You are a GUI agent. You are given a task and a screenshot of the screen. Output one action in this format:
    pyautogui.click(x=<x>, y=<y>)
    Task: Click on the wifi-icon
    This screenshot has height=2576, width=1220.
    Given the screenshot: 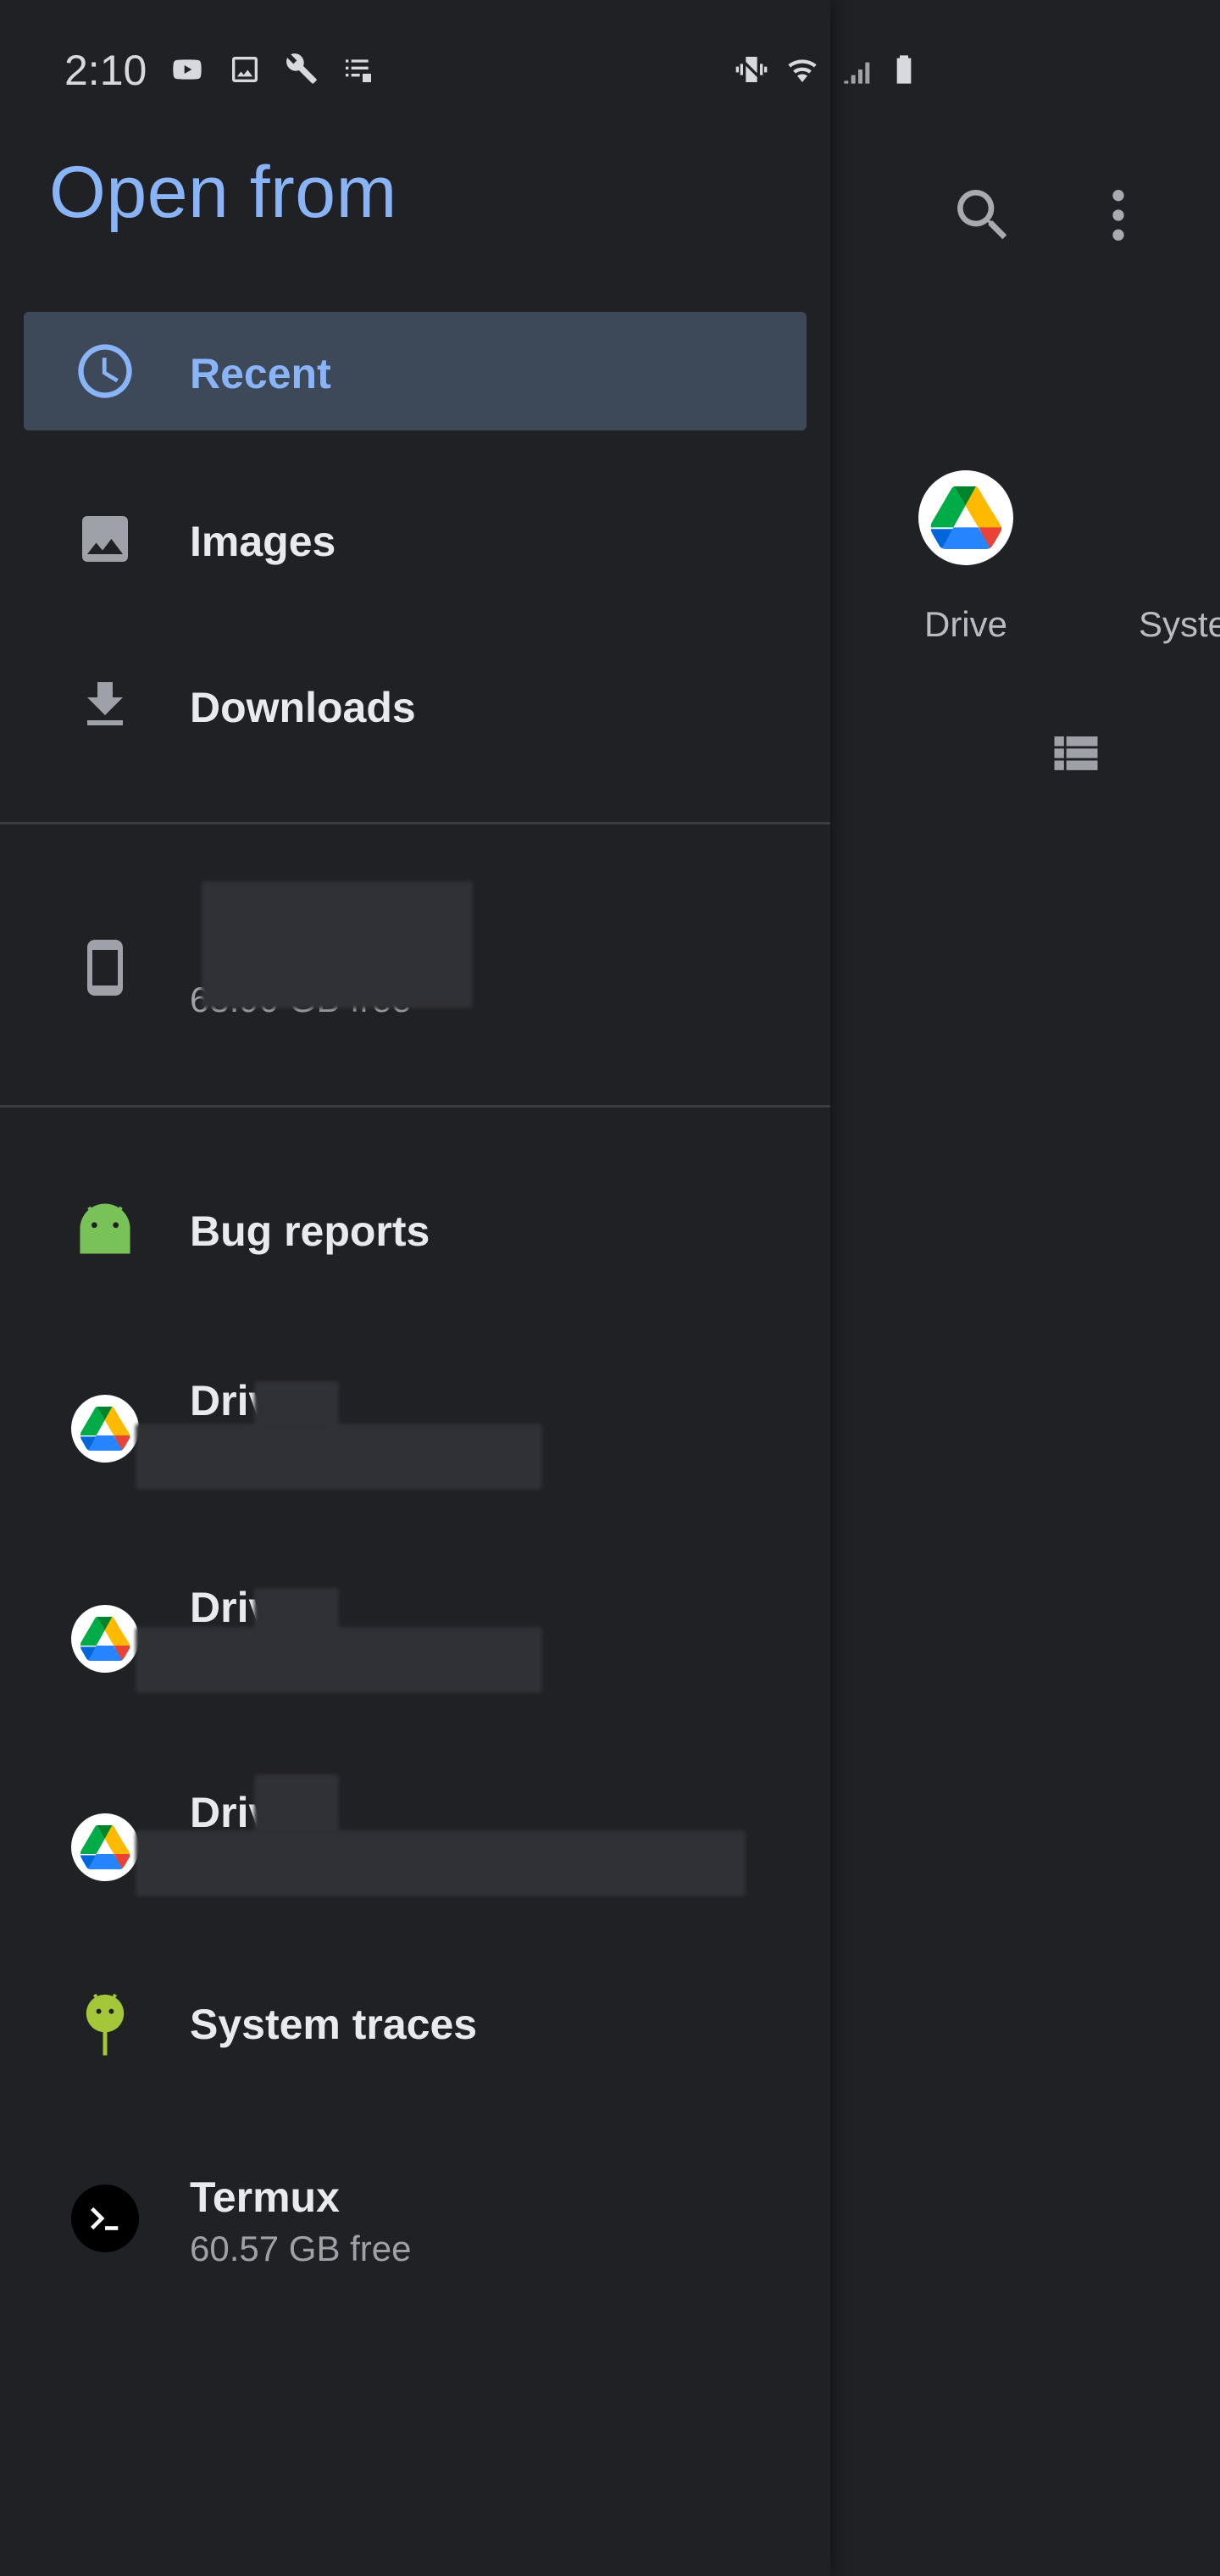 What is the action you would take?
    pyautogui.click(x=802, y=69)
    